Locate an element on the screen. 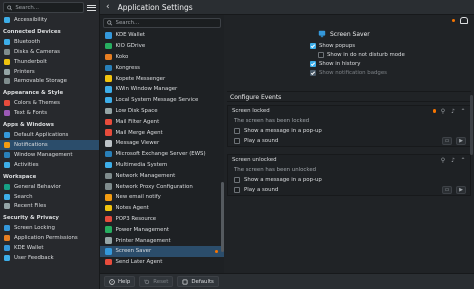 The image size is (474, 289). app-list-item: Network Management is located at coordinates (162, 175).